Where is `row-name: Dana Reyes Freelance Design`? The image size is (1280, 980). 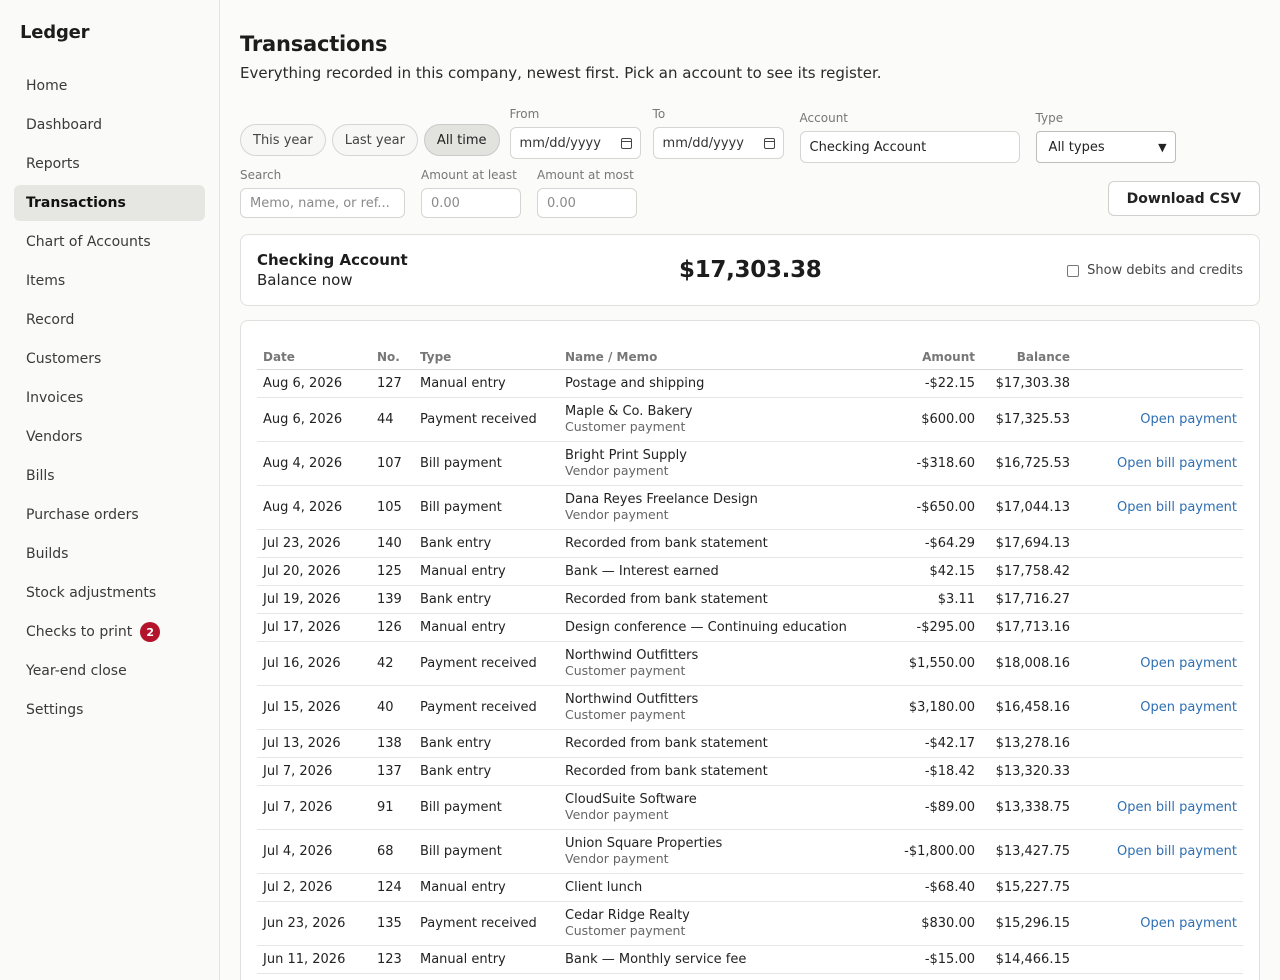
row-name: Dana Reyes Freelance Design is located at coordinates (661, 499).